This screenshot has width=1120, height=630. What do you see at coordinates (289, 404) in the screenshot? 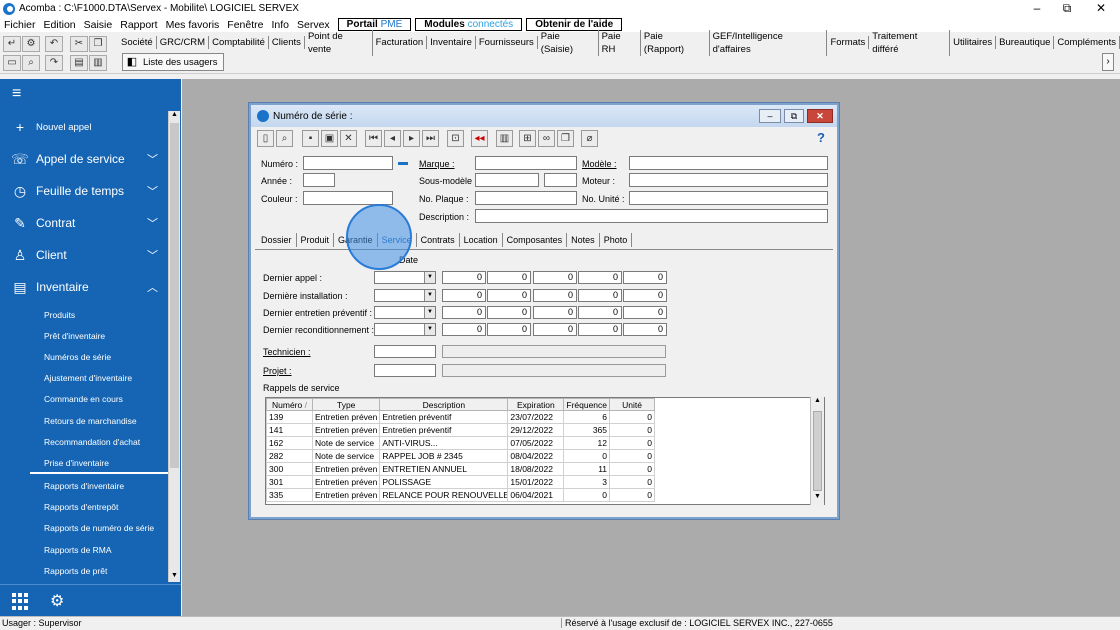
I see `col-numero: Numéro /` at bounding box center [289, 404].